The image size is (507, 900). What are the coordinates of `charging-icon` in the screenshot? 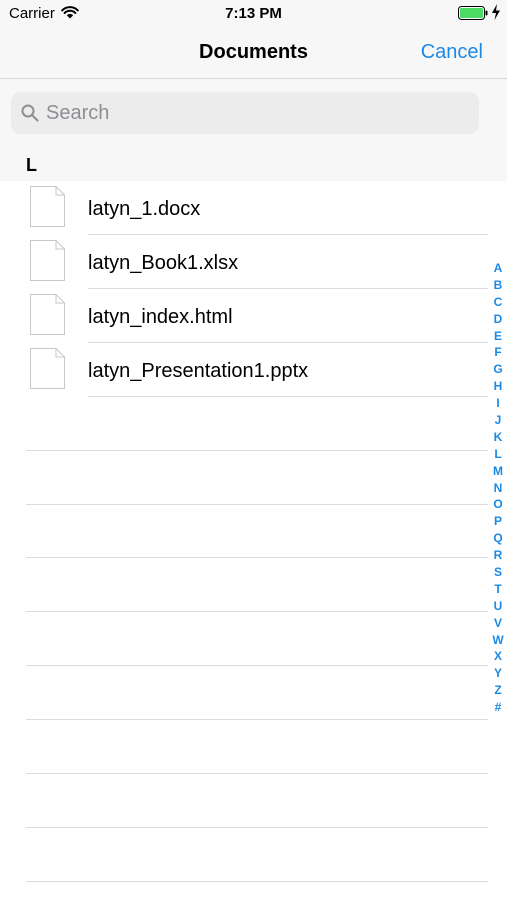 It's located at (496, 12).